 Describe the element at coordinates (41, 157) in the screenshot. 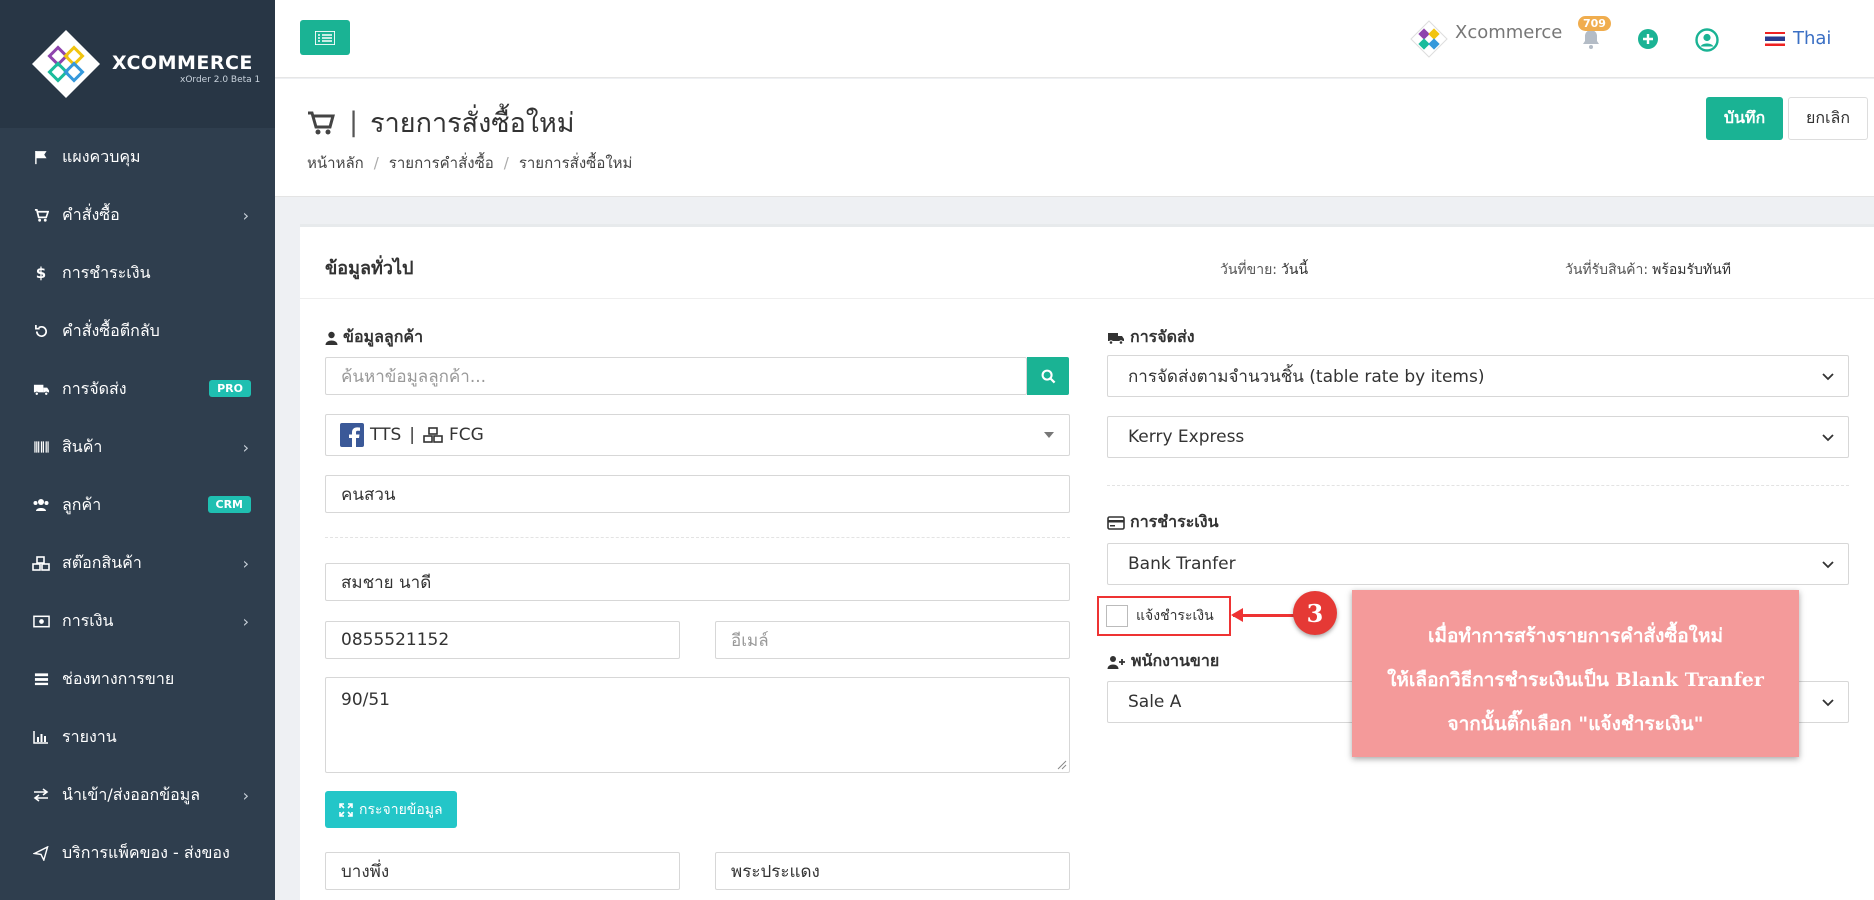

I see `flag-icon` at that location.